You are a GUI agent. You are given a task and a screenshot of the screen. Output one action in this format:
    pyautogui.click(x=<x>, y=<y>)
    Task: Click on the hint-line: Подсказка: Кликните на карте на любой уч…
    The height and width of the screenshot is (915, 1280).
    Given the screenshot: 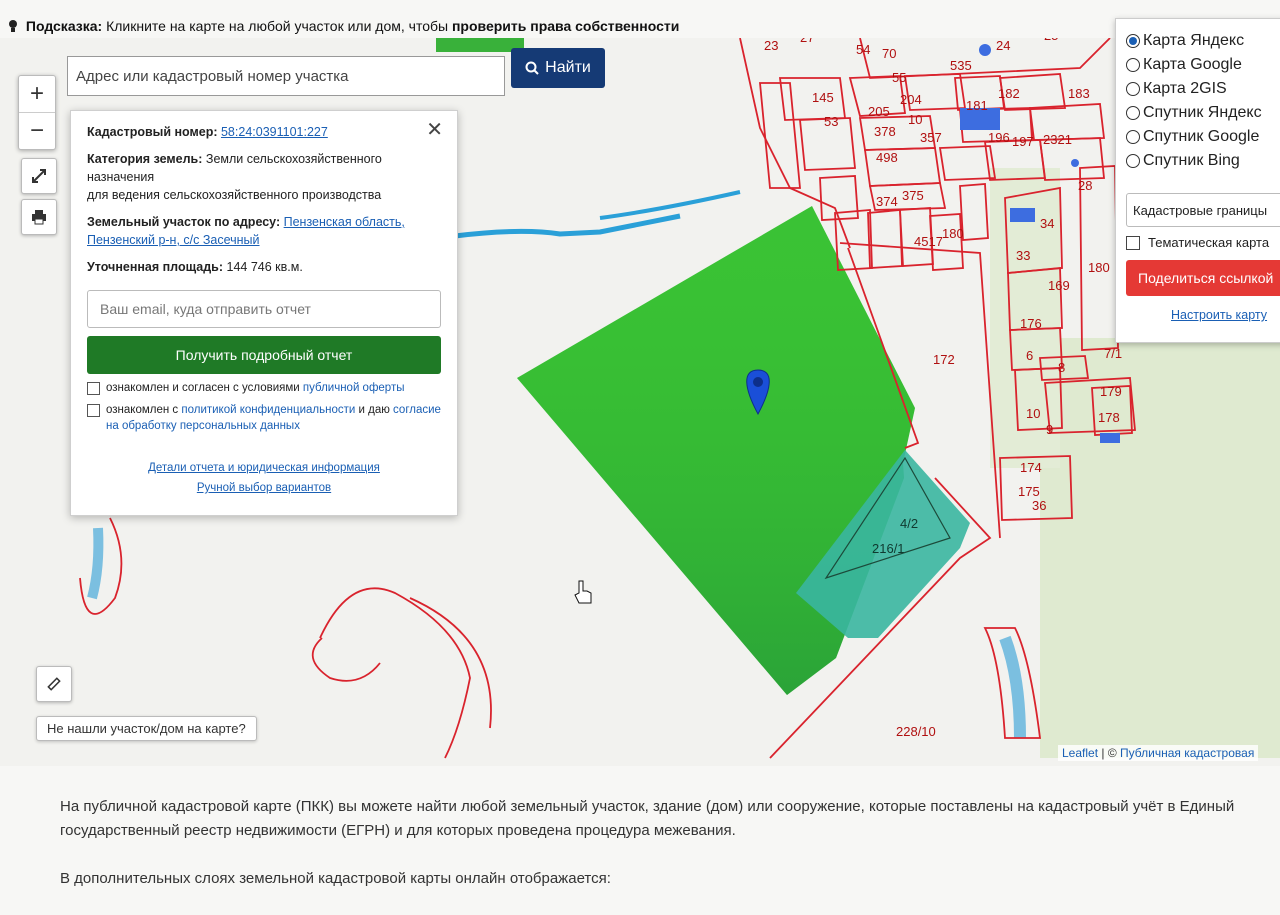 What is the action you would take?
    pyautogui.click(x=343, y=26)
    